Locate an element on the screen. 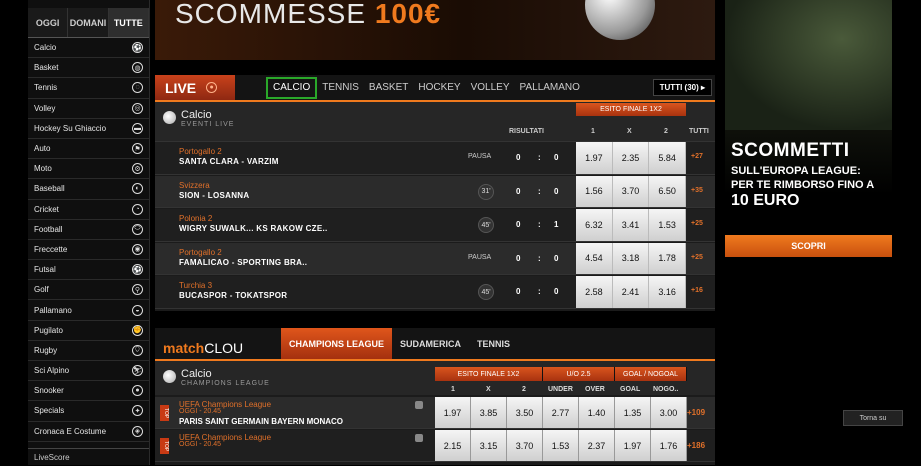 Image resolution: width=921 pixels, height=466 pixels. live-tab-hockey: HOCKEY is located at coordinates (439, 88).